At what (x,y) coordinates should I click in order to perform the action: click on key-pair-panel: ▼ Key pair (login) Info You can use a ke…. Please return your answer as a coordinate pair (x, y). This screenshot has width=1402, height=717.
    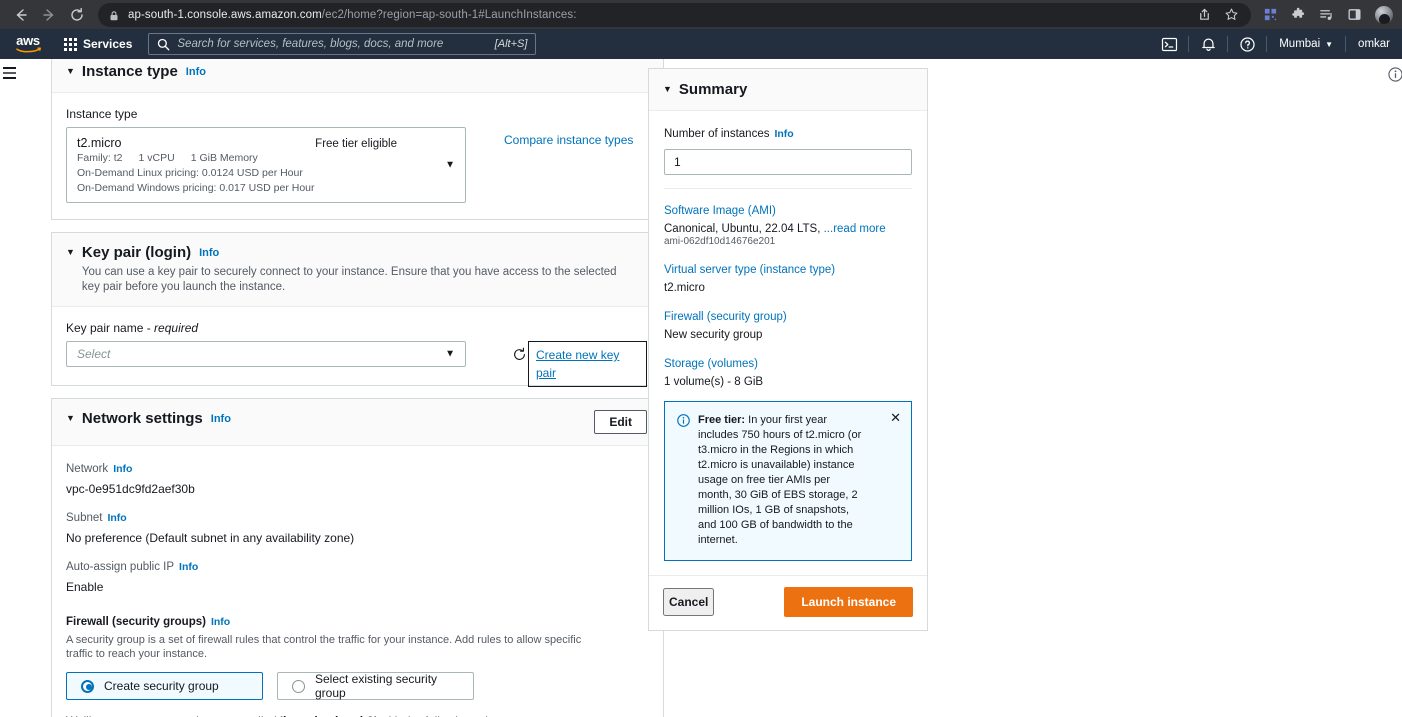
    Looking at the image, I should click on (357, 309).